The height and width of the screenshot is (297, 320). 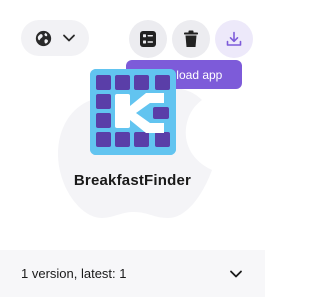 What do you see at coordinates (74, 273) in the screenshot?
I see `version-summary: 1 version, latest: 1` at bounding box center [74, 273].